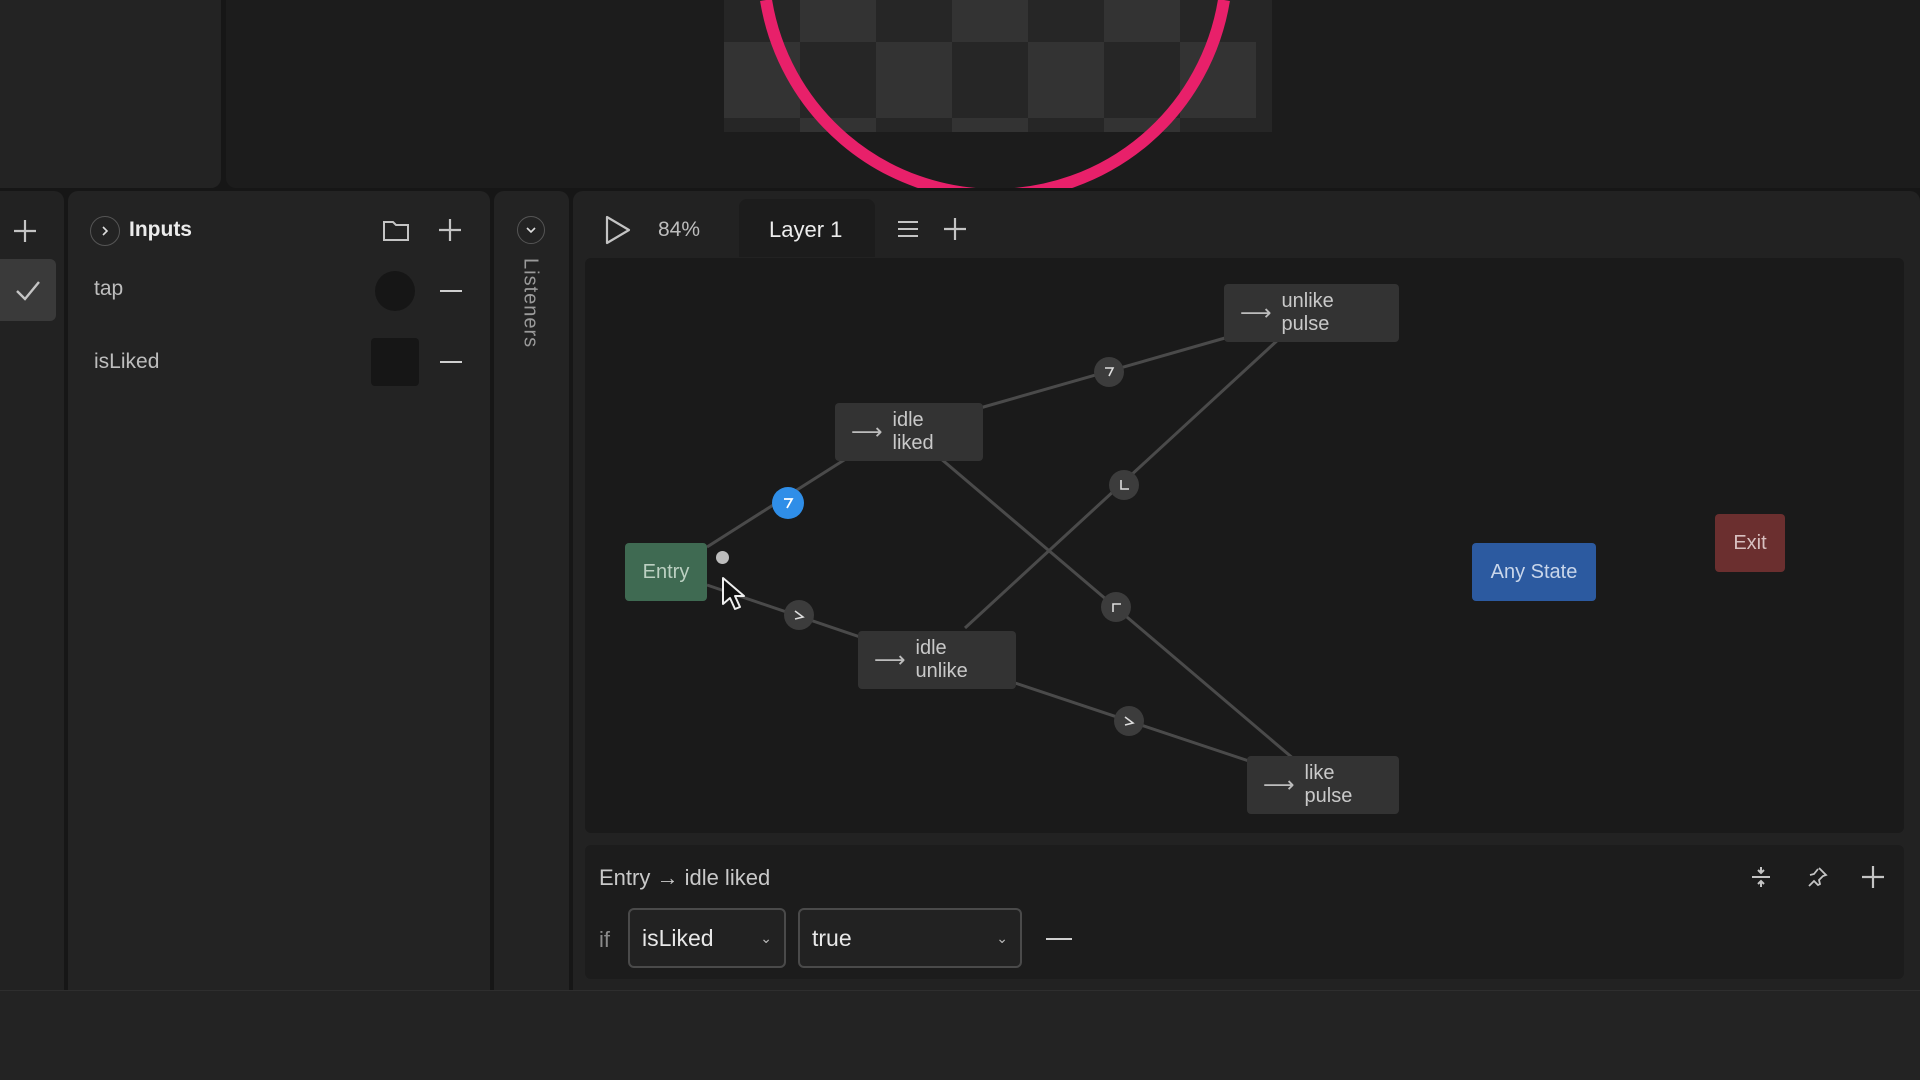 Image resolution: width=1920 pixels, height=1080 pixels. Describe the element at coordinates (998, 66) in the screenshot. I see `checkerboard-background` at that location.